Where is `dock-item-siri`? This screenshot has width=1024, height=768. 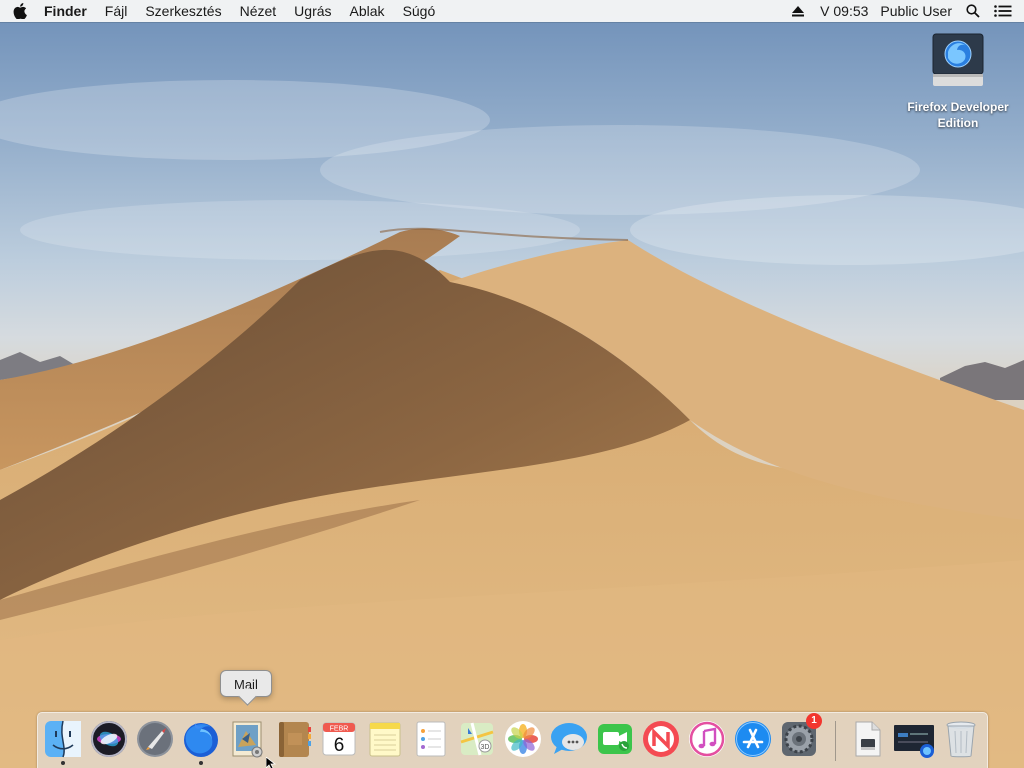
dock-item-siri is located at coordinates (109, 739).